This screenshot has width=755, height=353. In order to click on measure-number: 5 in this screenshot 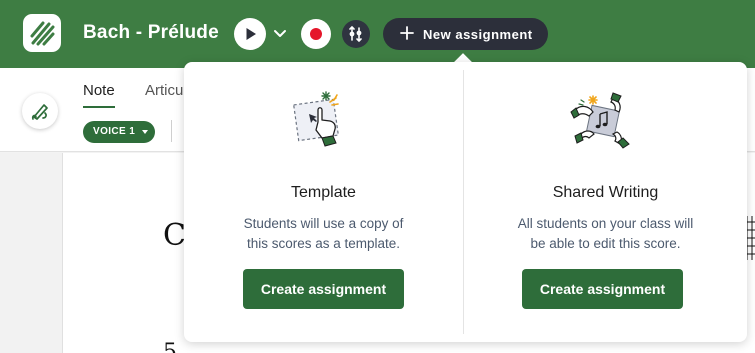, I will do `click(170, 346)`.